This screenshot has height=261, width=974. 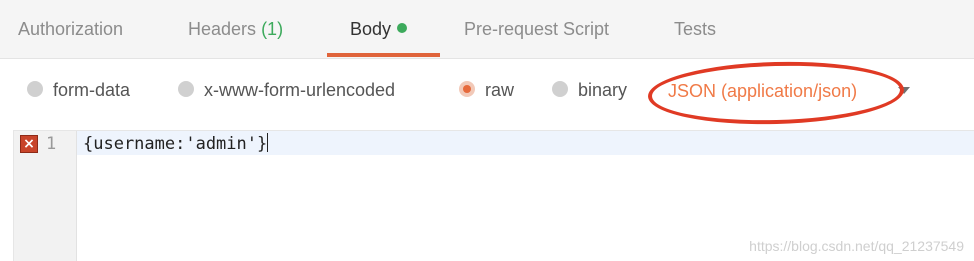 What do you see at coordinates (300, 90) in the screenshot?
I see `radio-urlencoded-label: x-www-form-urlencoded` at bounding box center [300, 90].